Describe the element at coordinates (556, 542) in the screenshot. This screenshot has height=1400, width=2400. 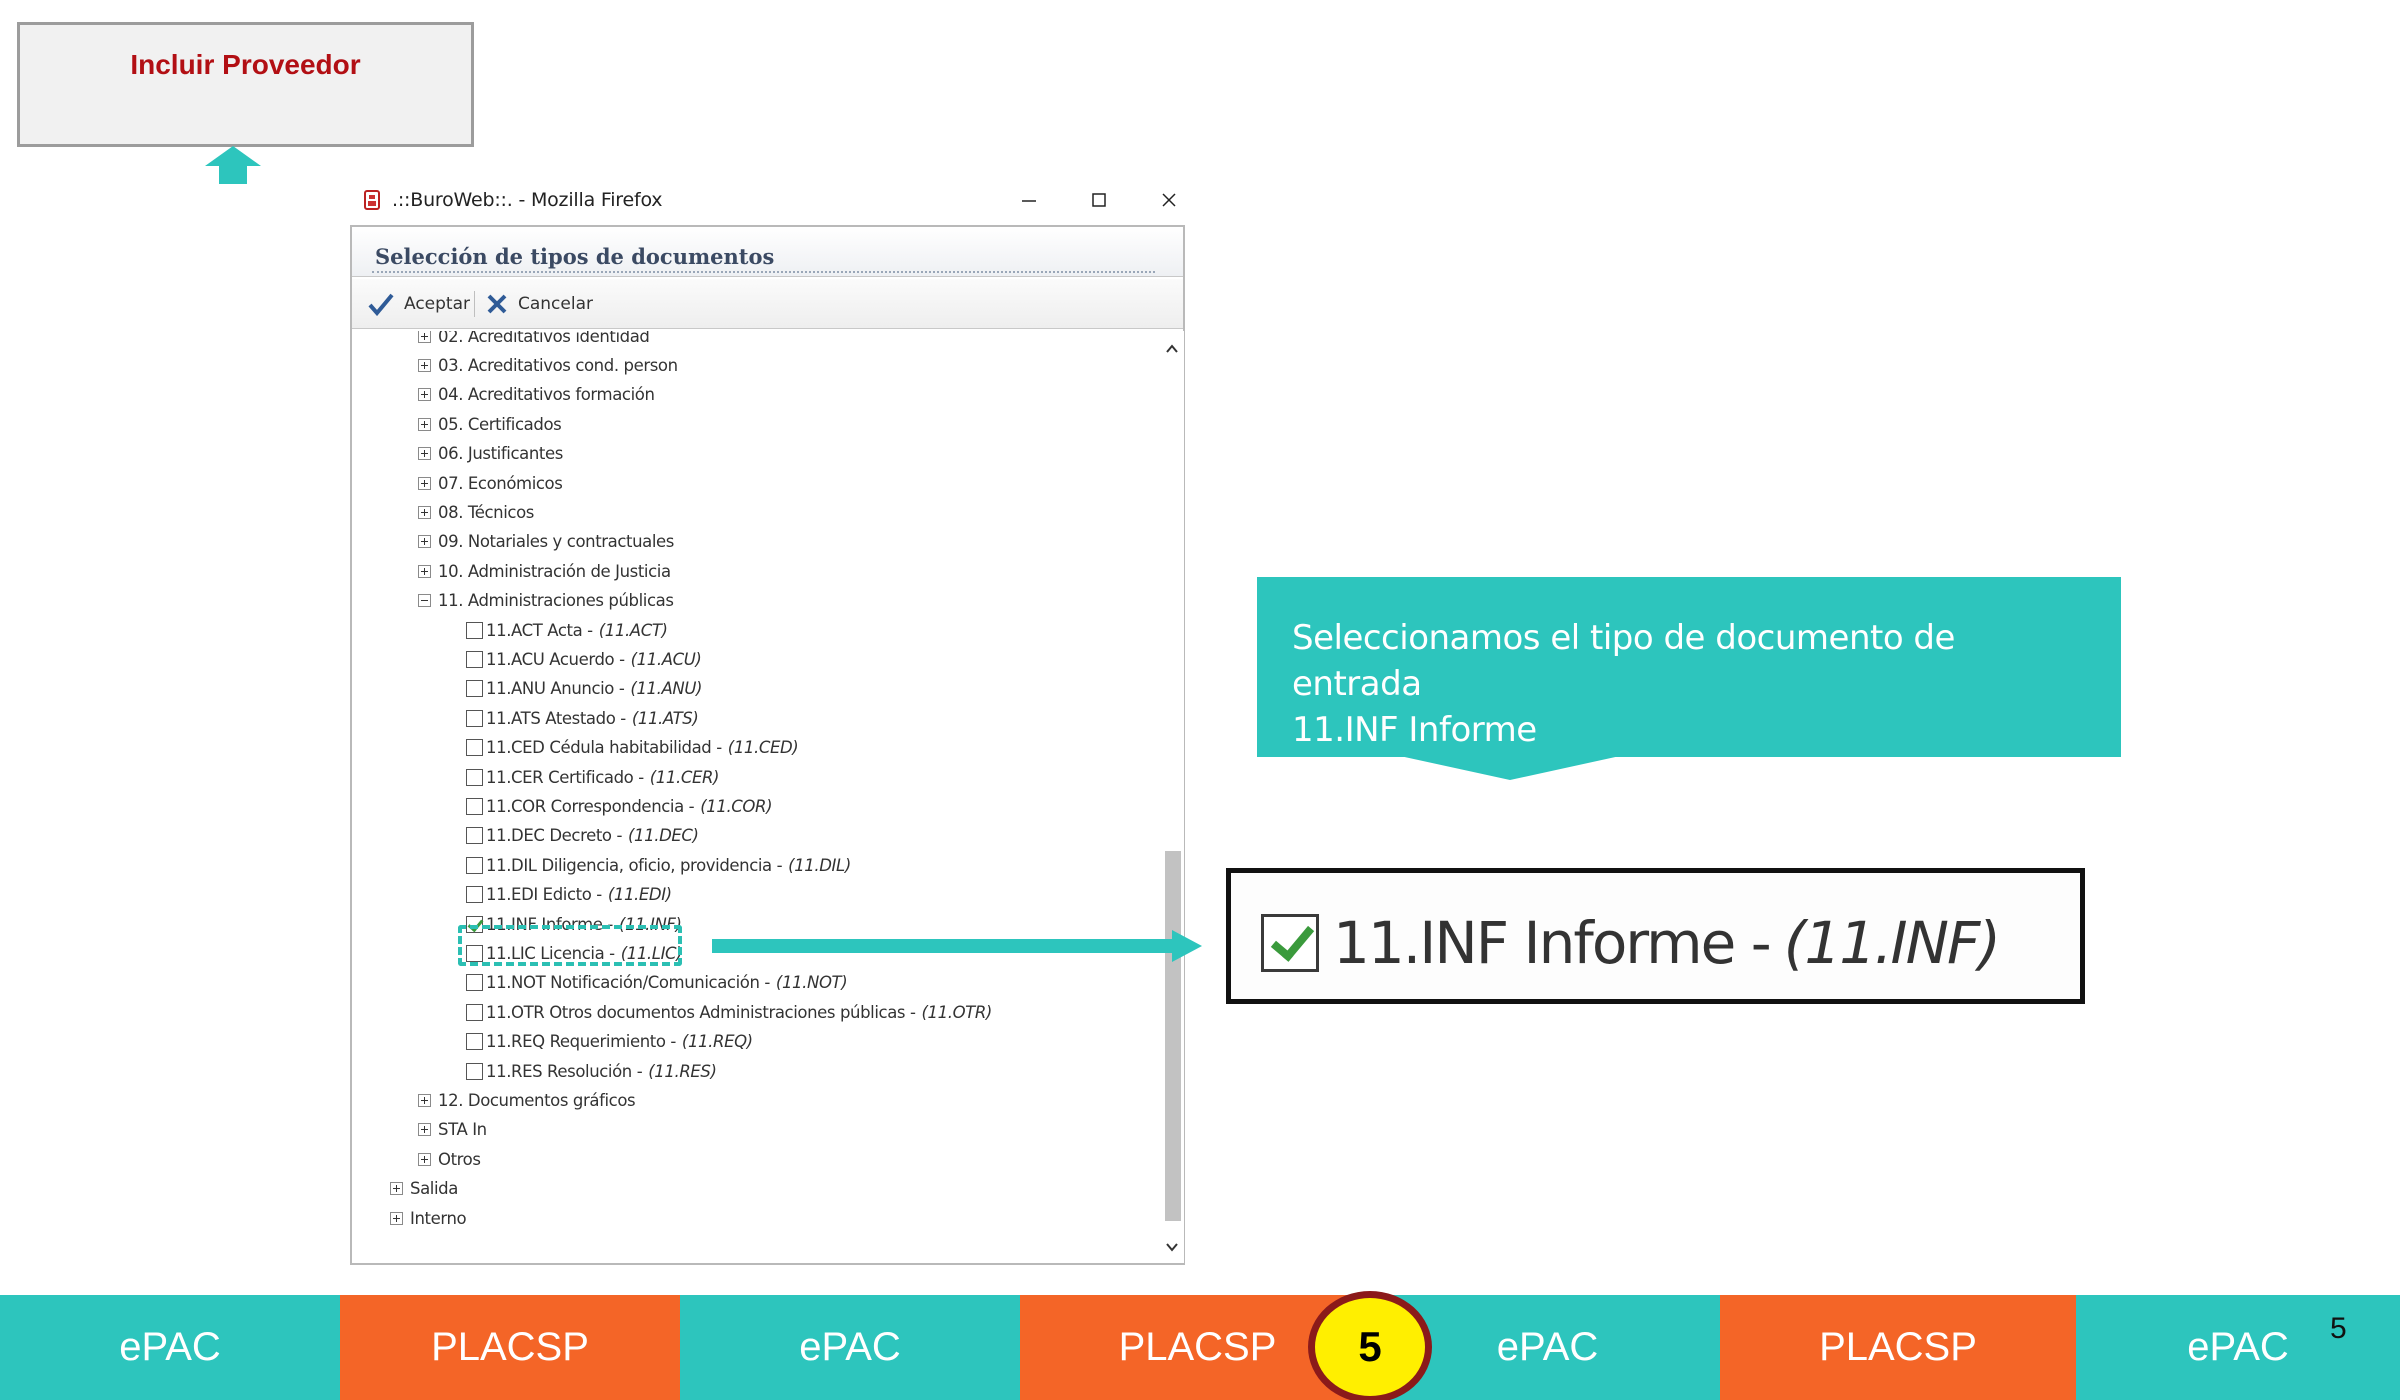
I see `tree-item-label: 09. Notariales y contractuales` at that location.